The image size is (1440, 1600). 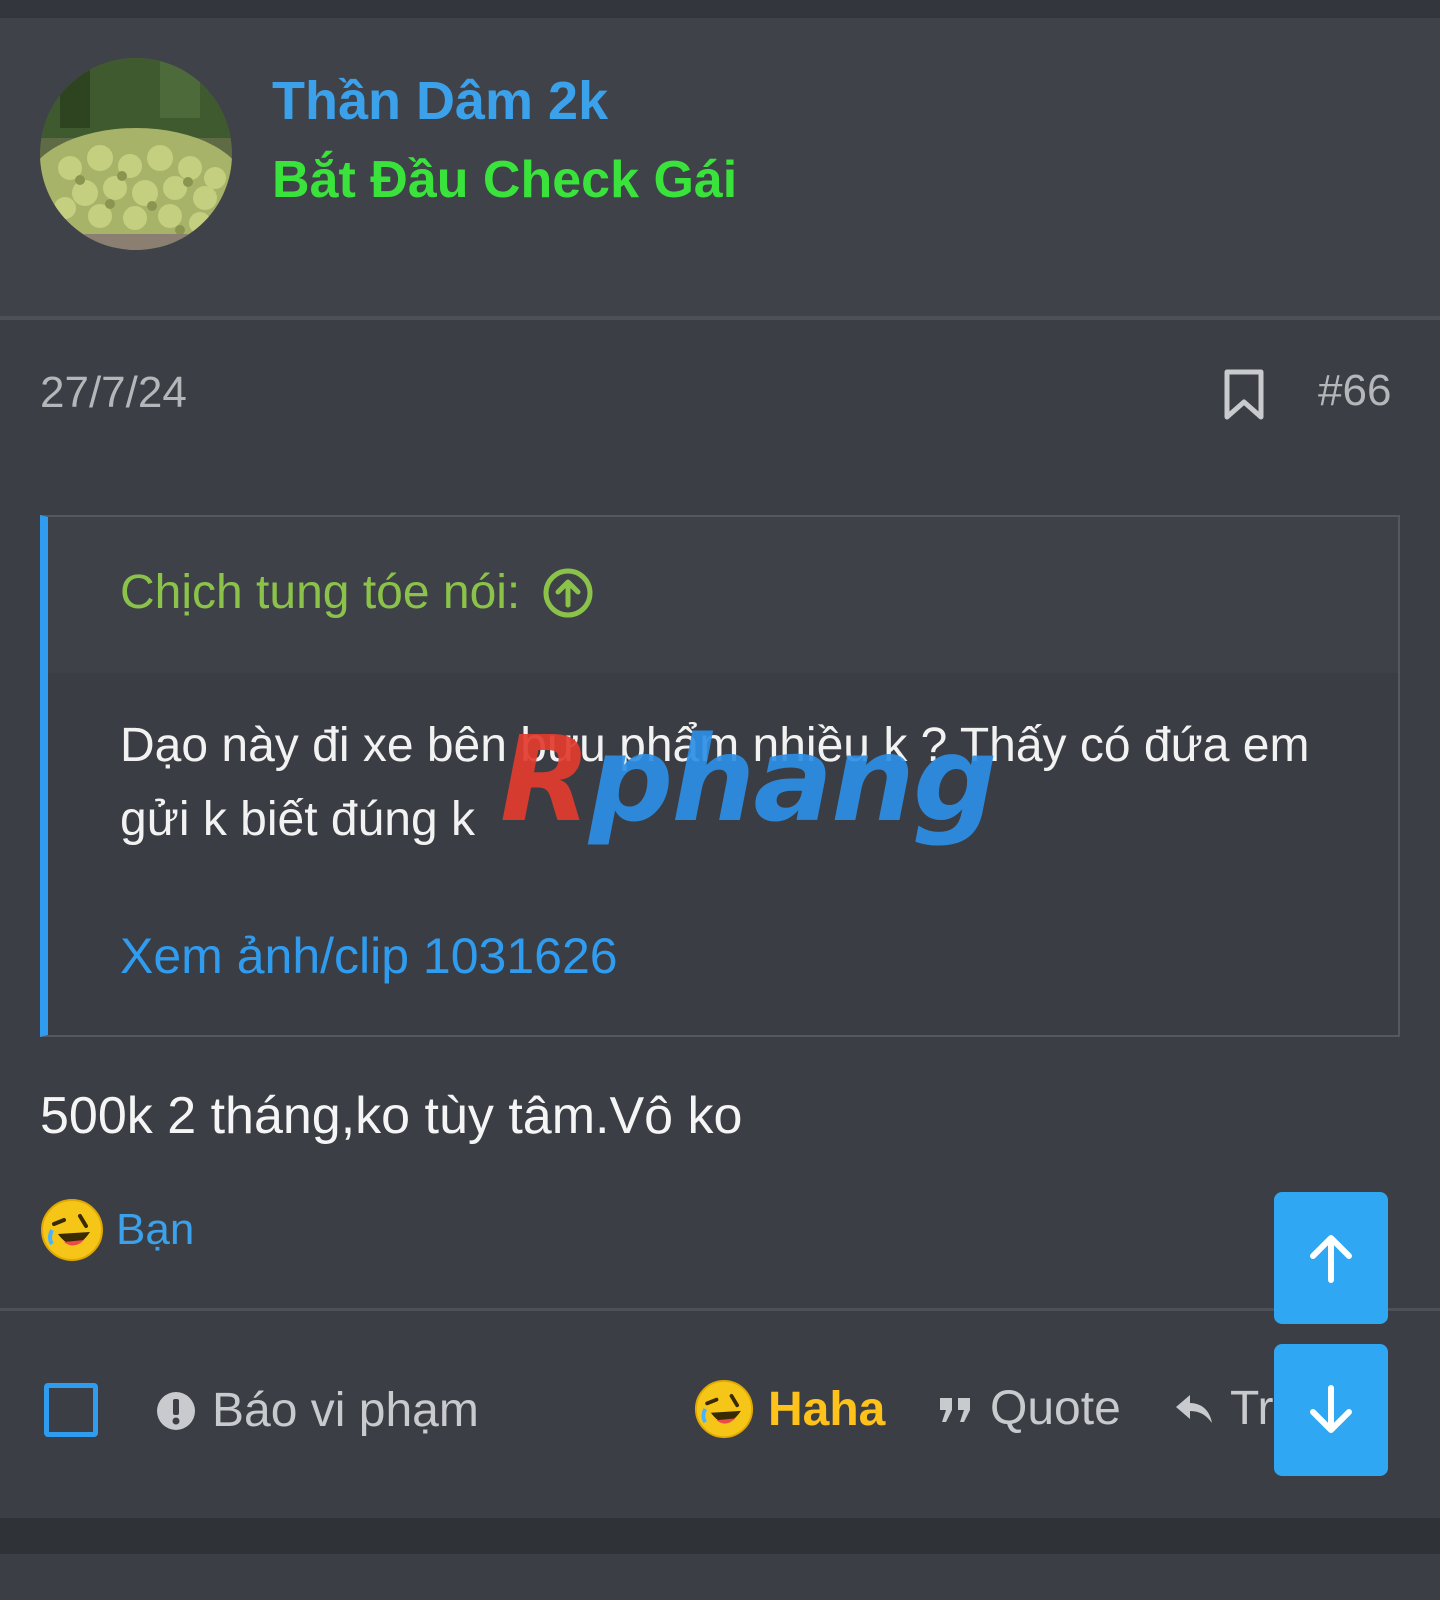 I want to click on scroll-top-button, so click(x=1331, y=1258).